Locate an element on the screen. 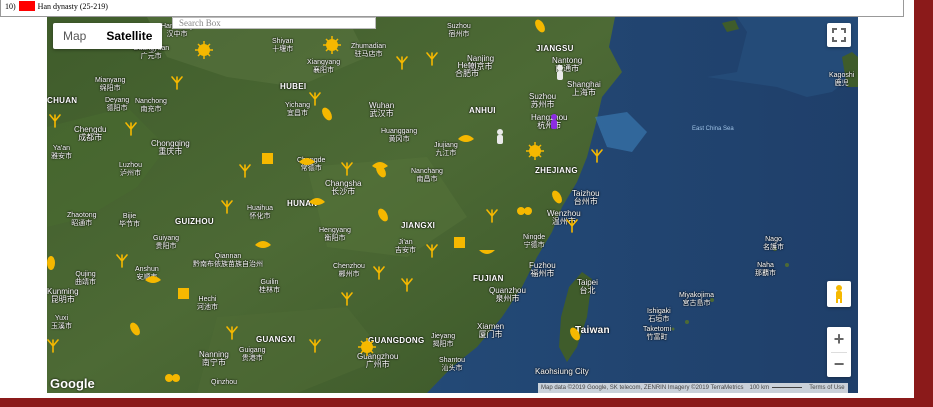 The width and height of the screenshot is (933, 407). legend-strip: 10) Han dynasty (25-219) is located at coordinates (452, 8).